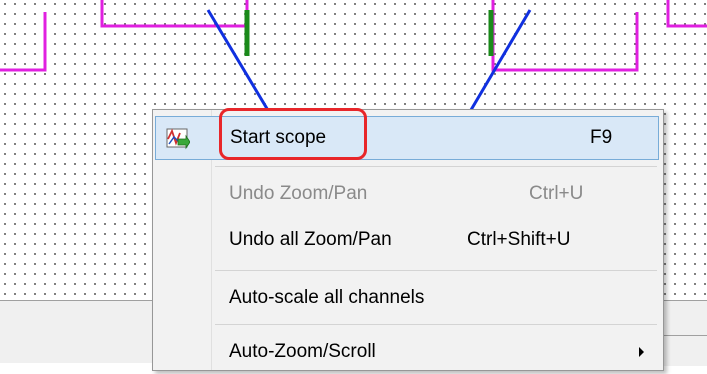 The image size is (707, 374). Describe the element at coordinates (407, 194) in the screenshot. I see `menu-item-undo-zoom-pan: Undo Zoom/Pan Ctrl+U` at that location.